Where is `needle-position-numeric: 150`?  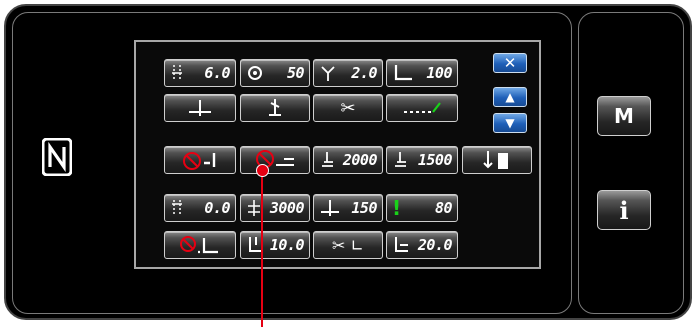 needle-position-numeric: 150 is located at coordinates (364, 208).